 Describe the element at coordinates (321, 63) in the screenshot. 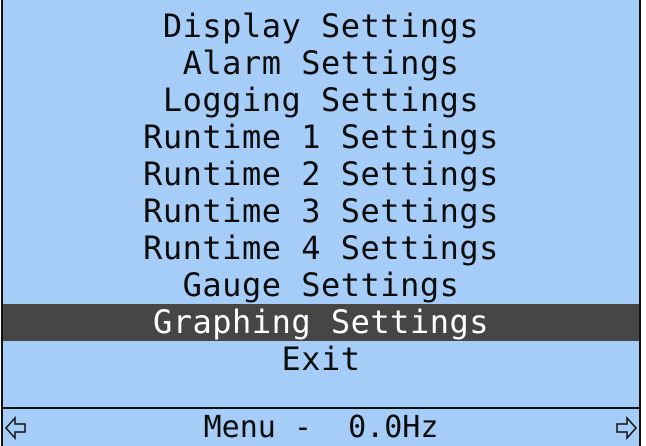

I see `menu-item-alarm-settings: Alarm Settings` at that location.